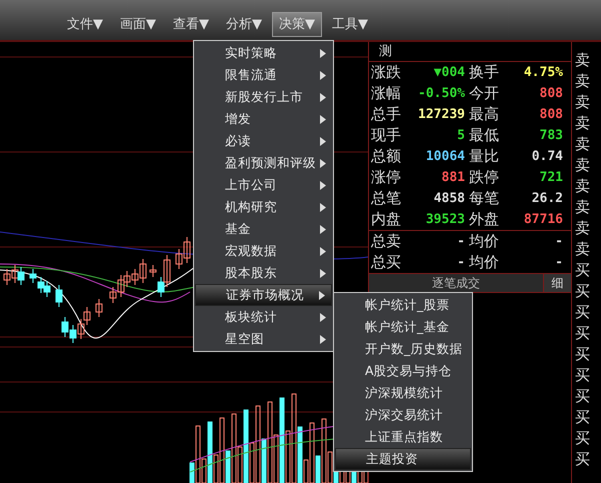  What do you see at coordinates (263, 207) in the screenshot?
I see `menu-item: 机构研究` at bounding box center [263, 207].